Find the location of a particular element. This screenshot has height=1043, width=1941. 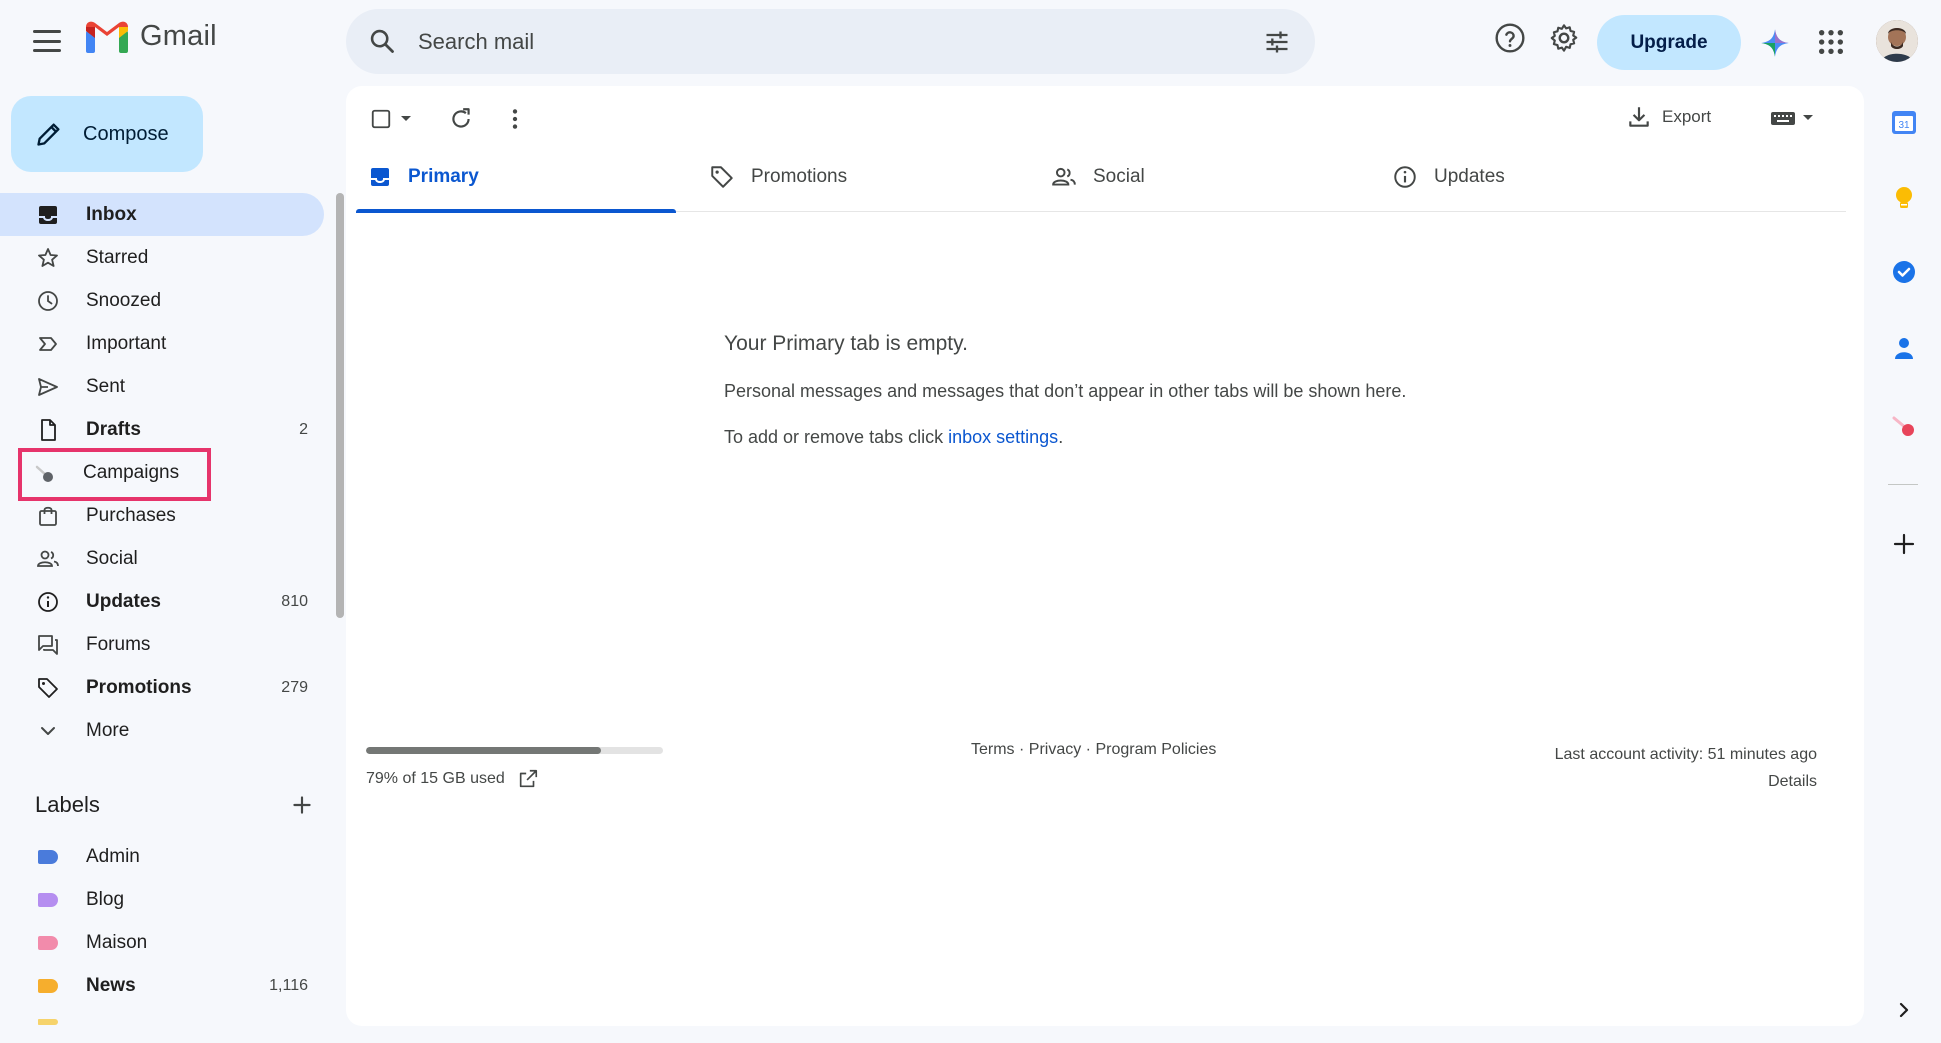

labels-list: Admin Blog Maison News 1,116 is located at coordinates (162, 939).